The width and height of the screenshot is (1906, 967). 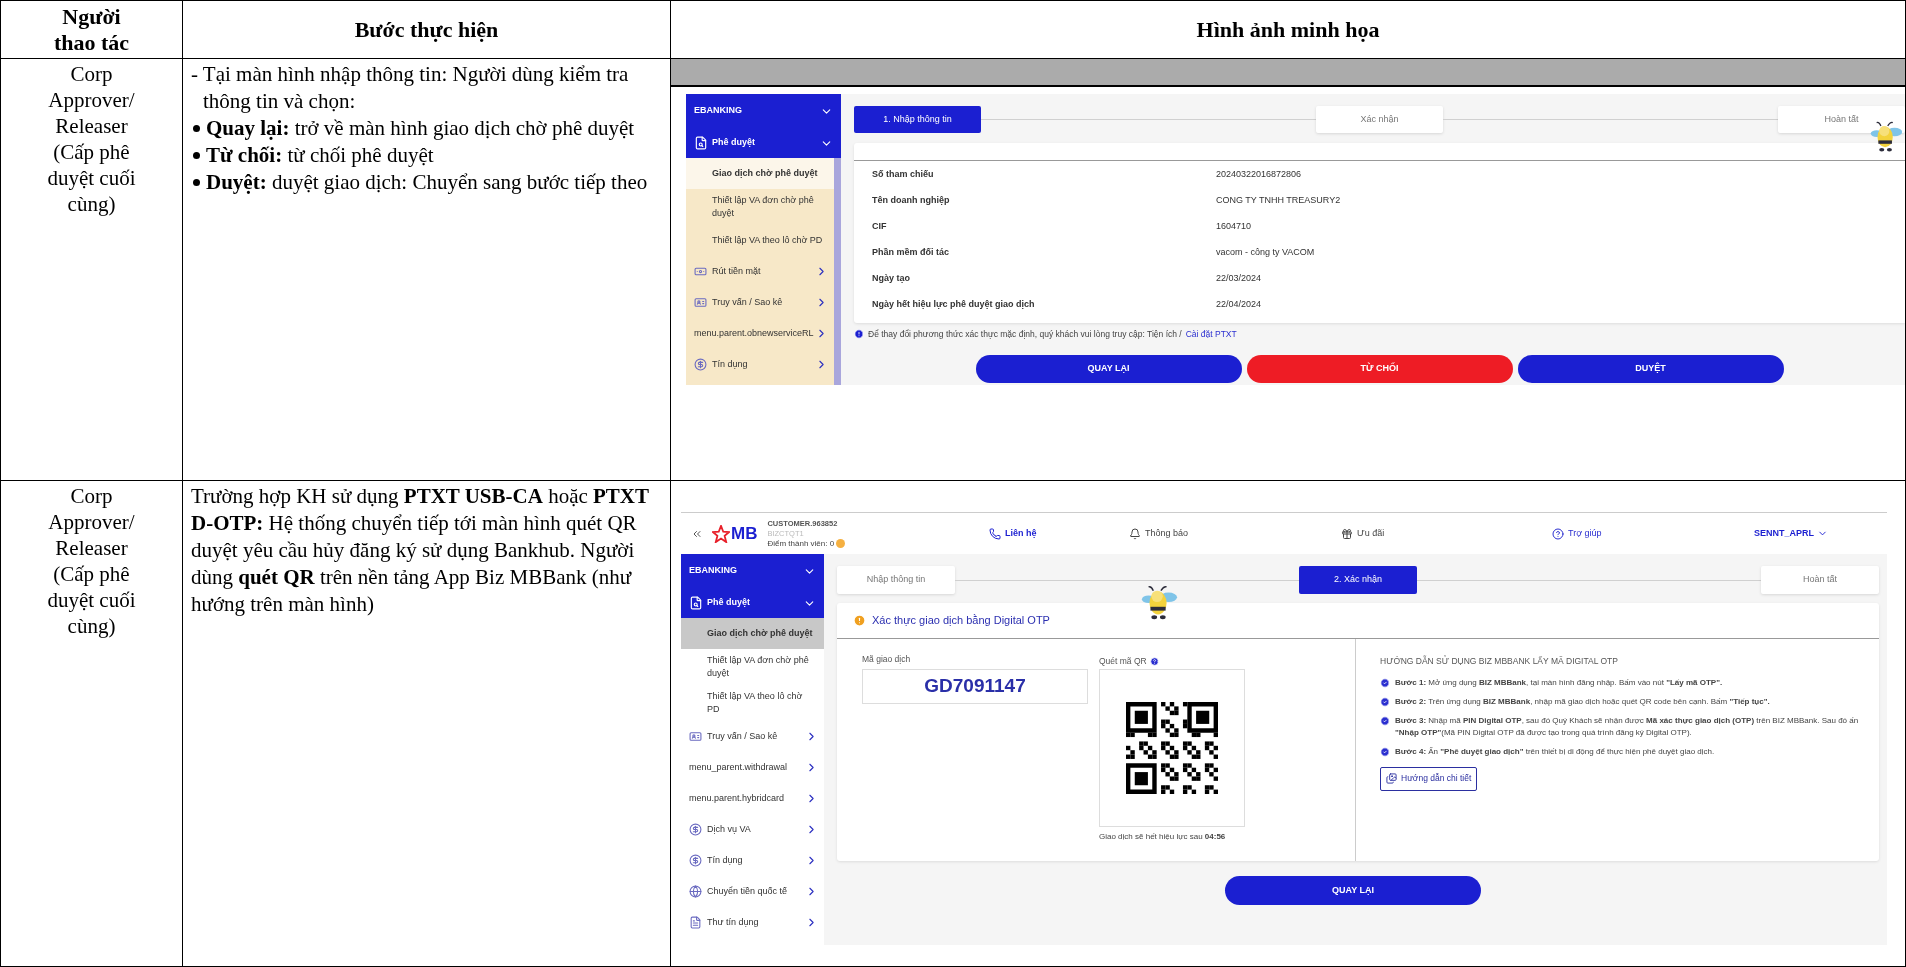 I want to click on column-header: Hình ảnh minh họa, so click(x=1288, y=29).